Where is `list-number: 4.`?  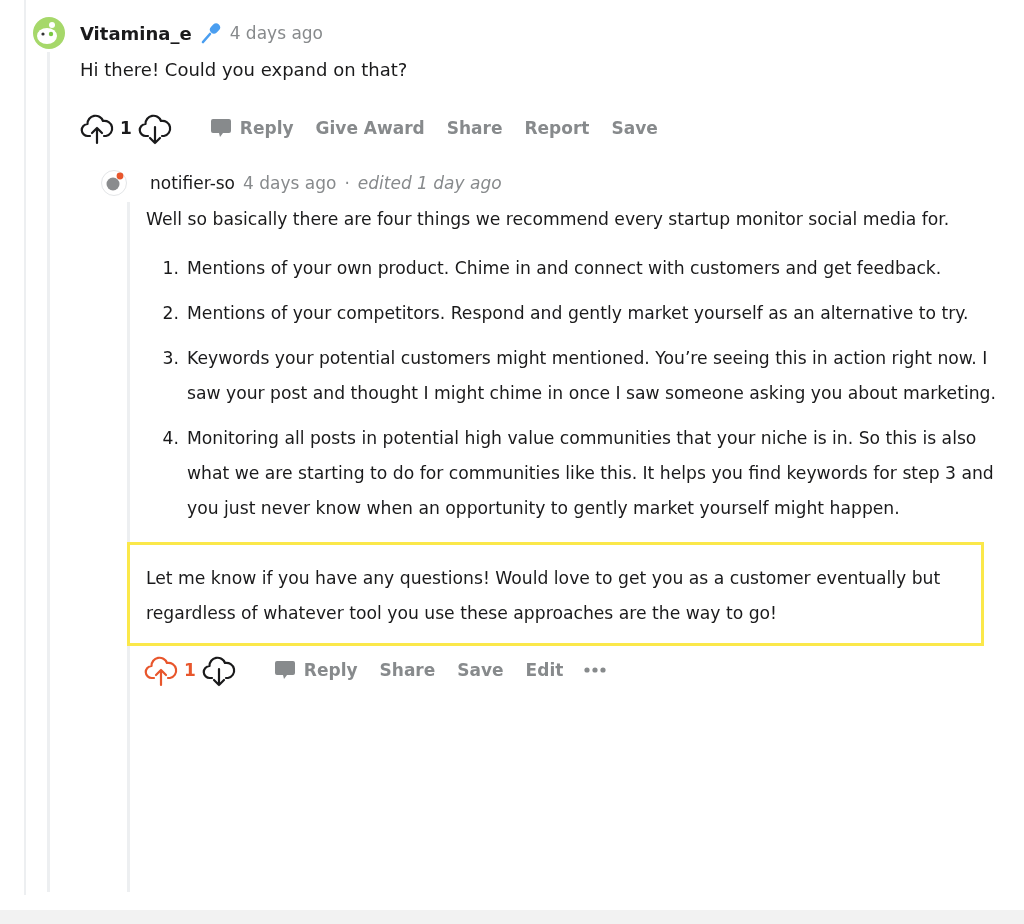 list-number: 4. is located at coordinates (170, 438).